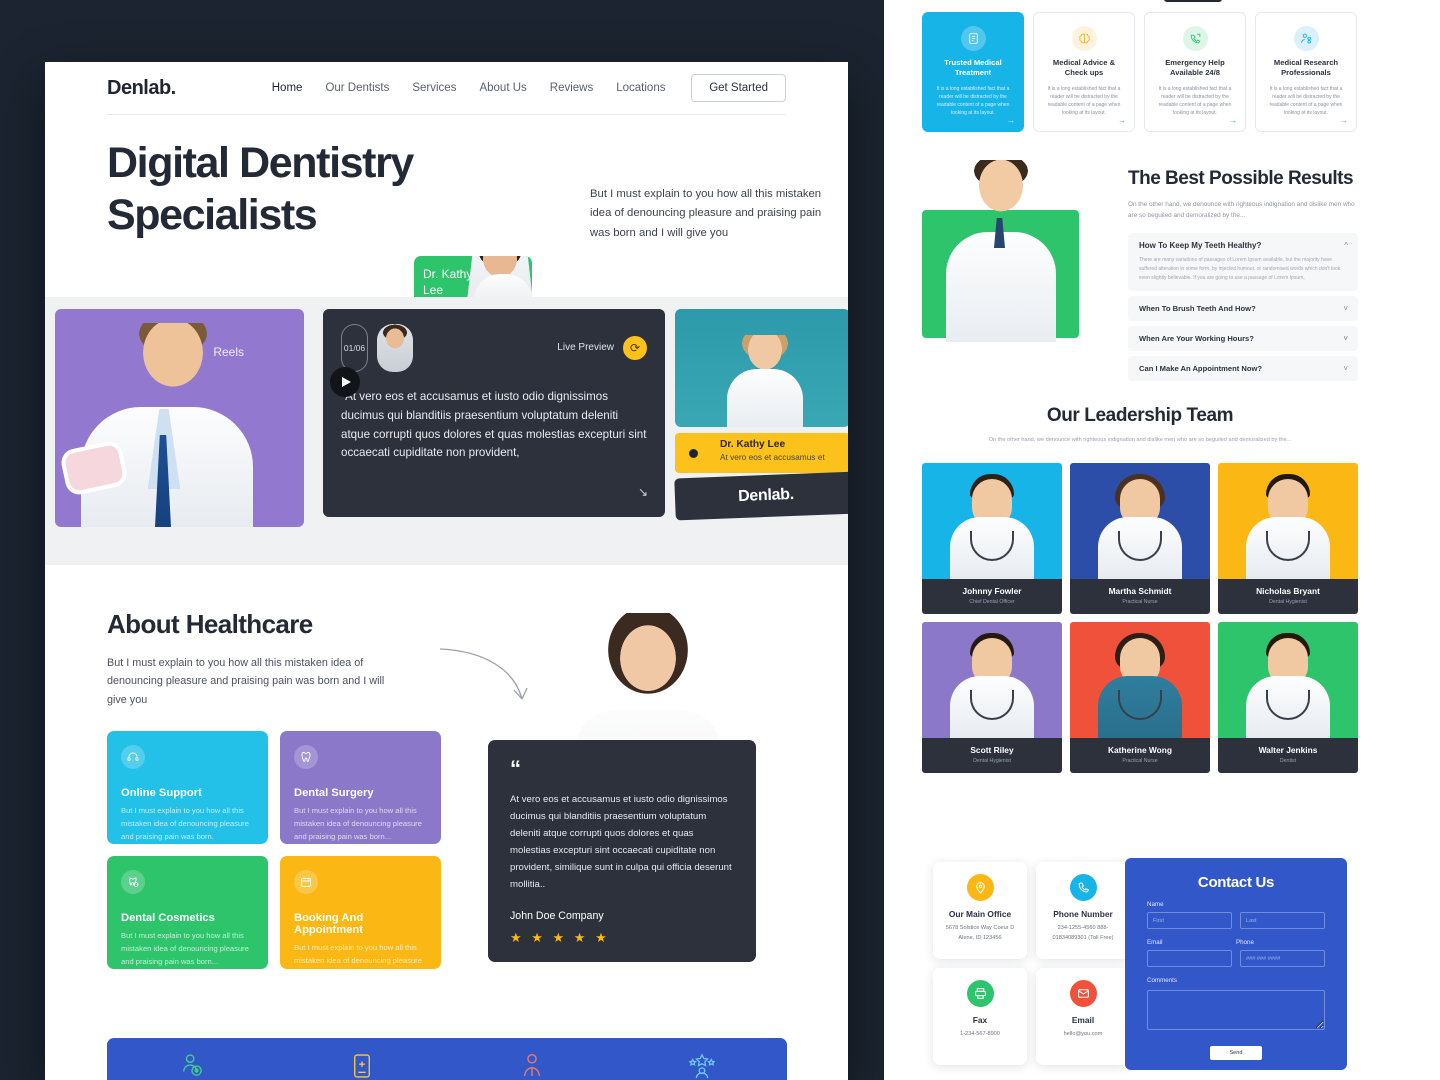 The height and width of the screenshot is (1080, 1440). Describe the element at coordinates (1346, 245) in the screenshot. I see `chevron-up-icon: ^` at that location.